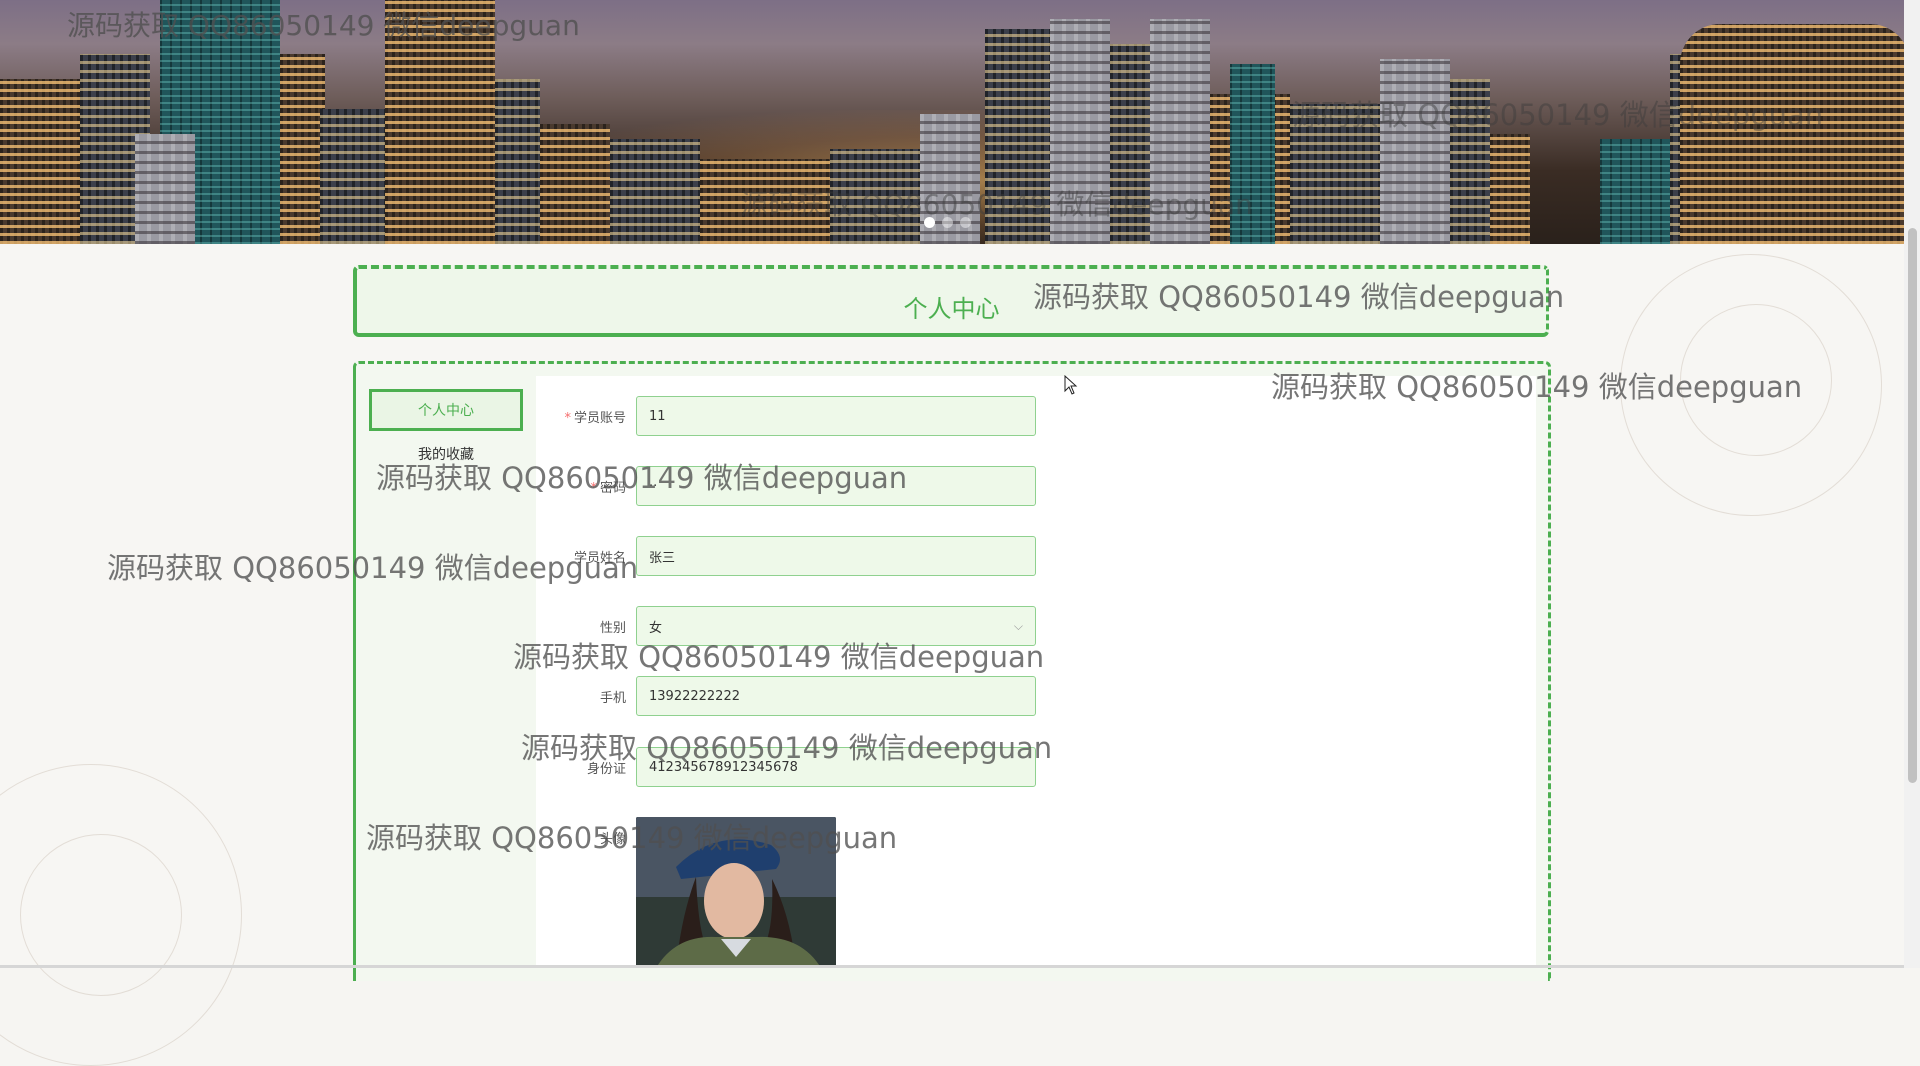  What do you see at coordinates (836, 696) in the screenshot?
I see `phone-input: 13922222222` at bounding box center [836, 696].